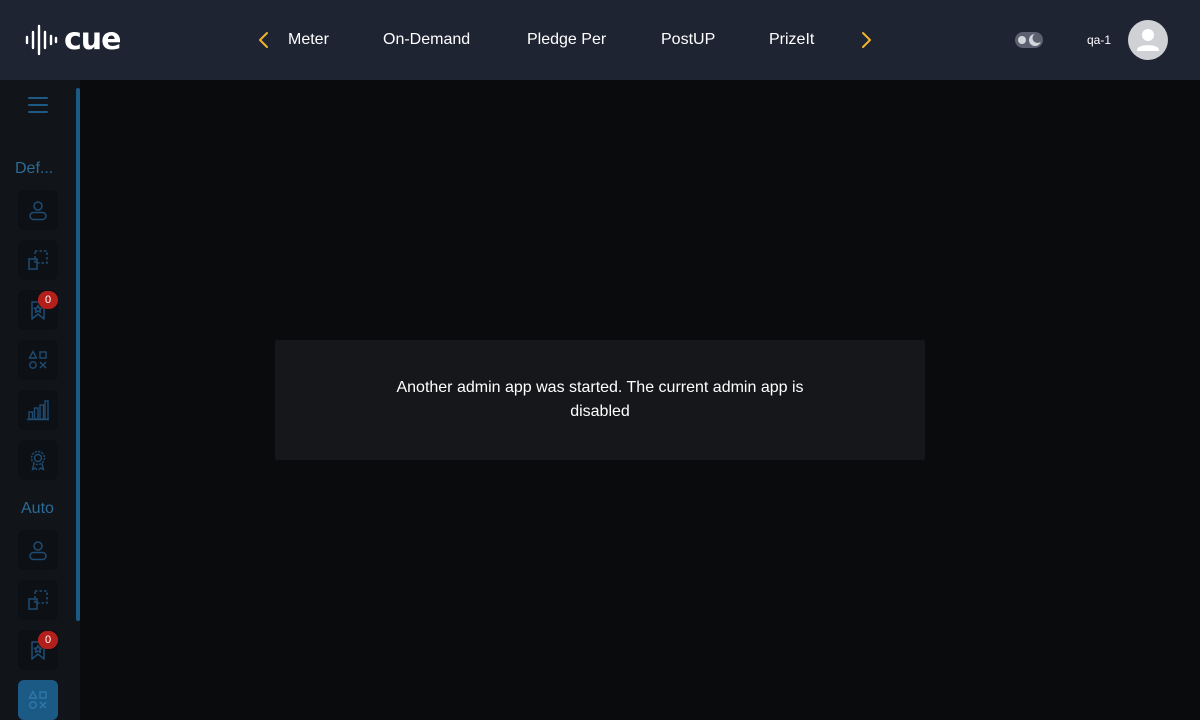  Describe the element at coordinates (791, 40) in the screenshot. I see `tab-prizeit: PrizeIt` at that location.